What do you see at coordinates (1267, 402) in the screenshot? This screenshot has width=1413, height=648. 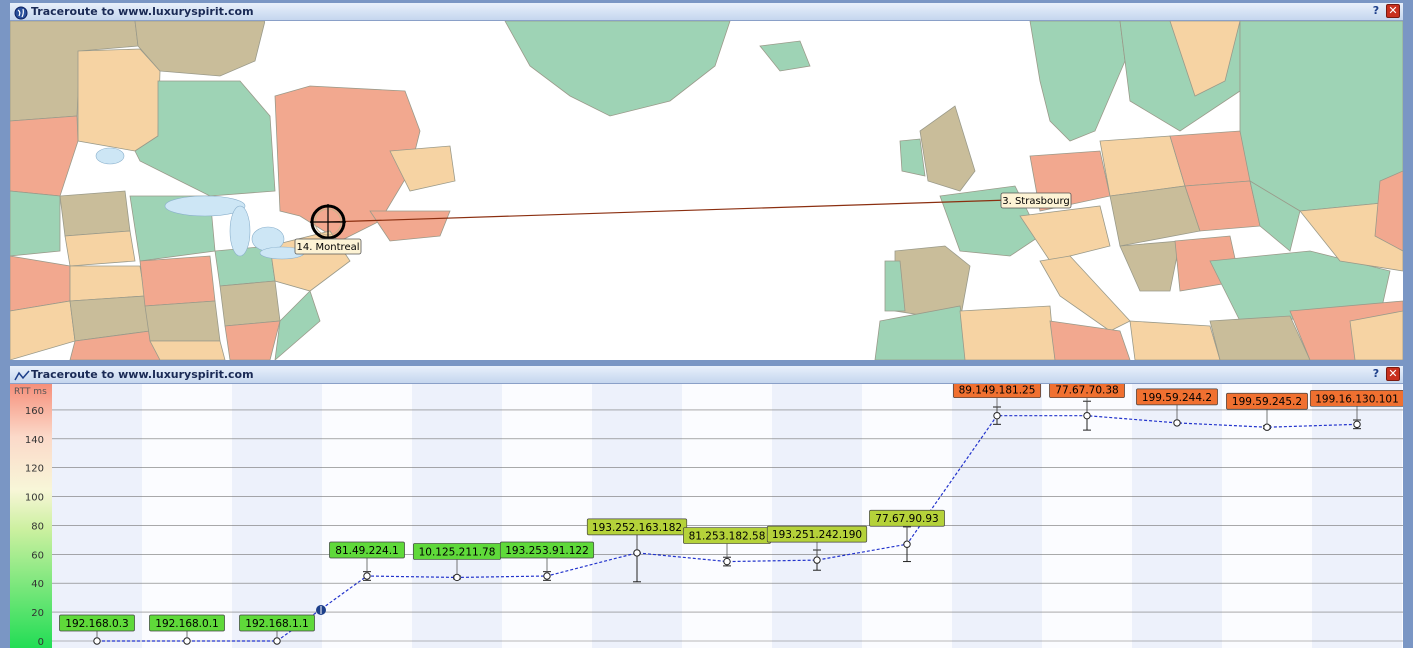 I see `hop-ip-label: 199.59.245.2` at bounding box center [1267, 402].